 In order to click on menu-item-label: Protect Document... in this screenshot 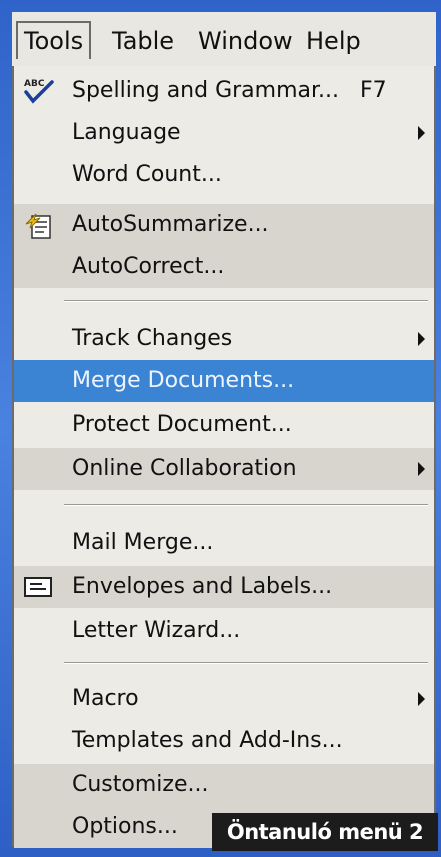, I will do `click(182, 424)`.